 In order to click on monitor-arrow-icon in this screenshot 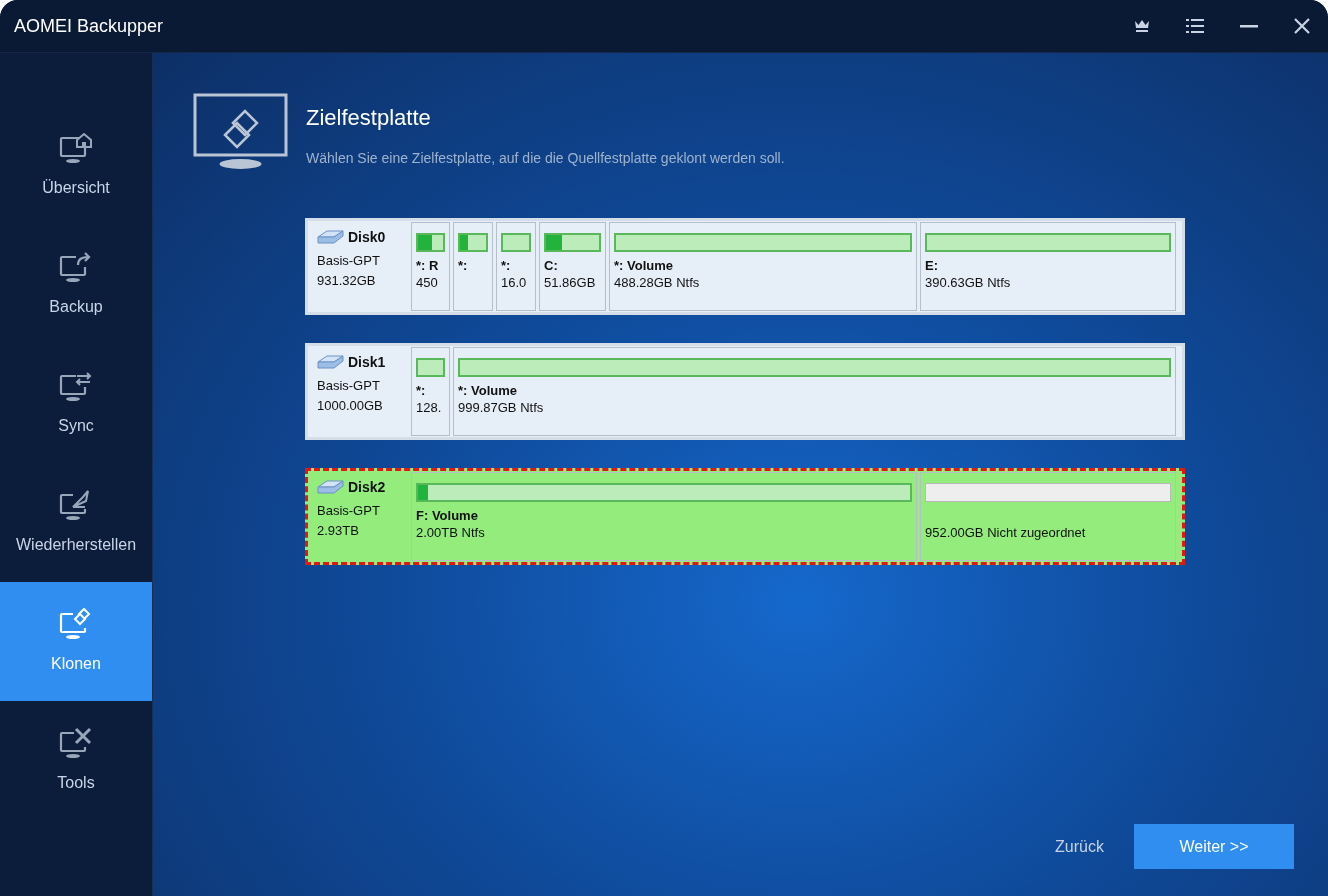, I will do `click(76, 266)`.